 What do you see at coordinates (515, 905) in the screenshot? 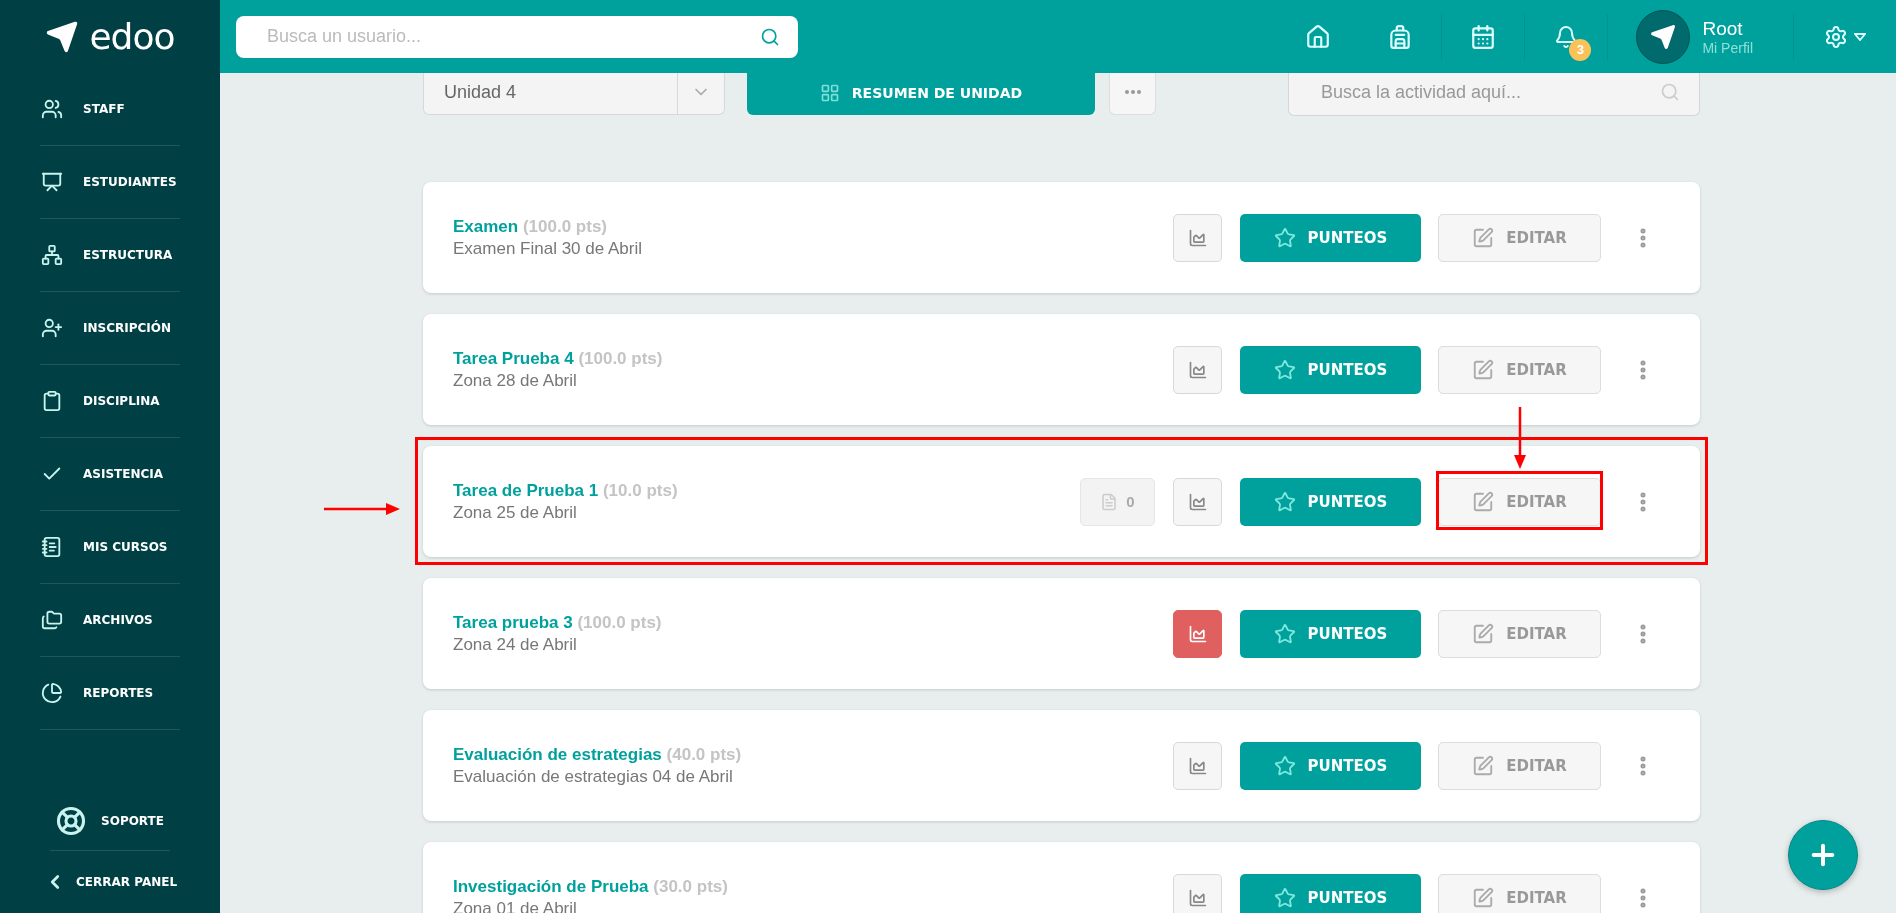
I see `activity-subtitle: Zona 01 de Abril` at bounding box center [515, 905].